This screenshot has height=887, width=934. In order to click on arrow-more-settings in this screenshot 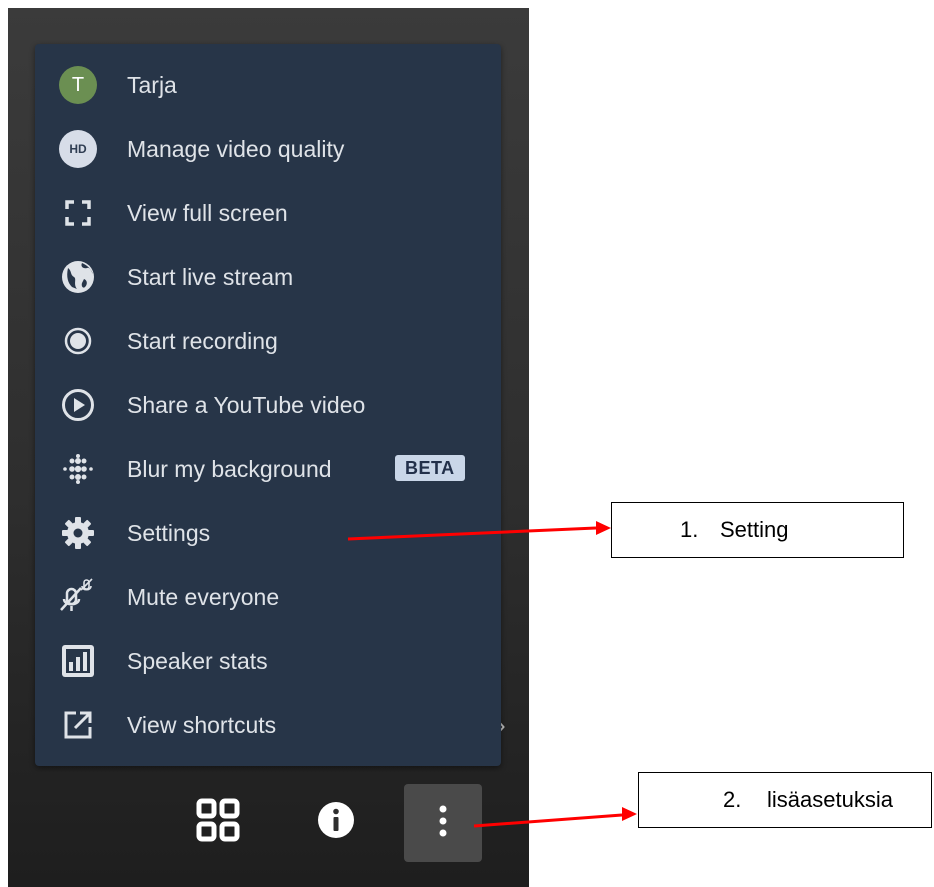, I will do `click(548, 820)`.